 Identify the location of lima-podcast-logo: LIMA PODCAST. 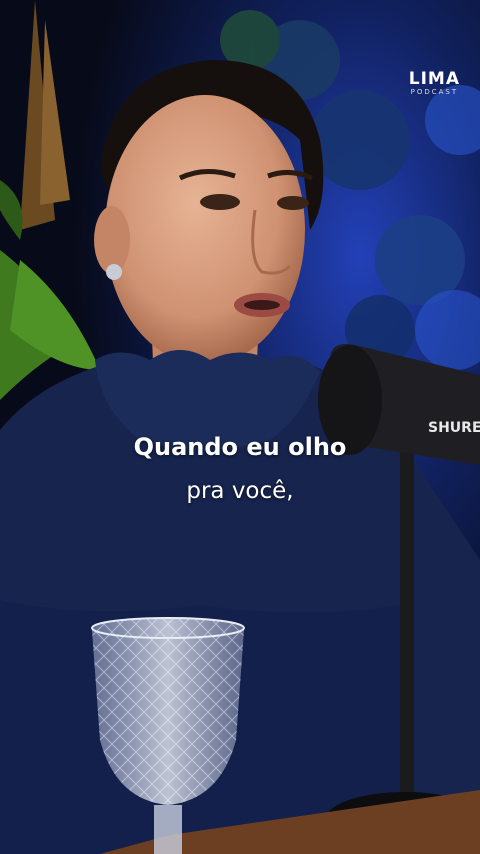
(434, 83).